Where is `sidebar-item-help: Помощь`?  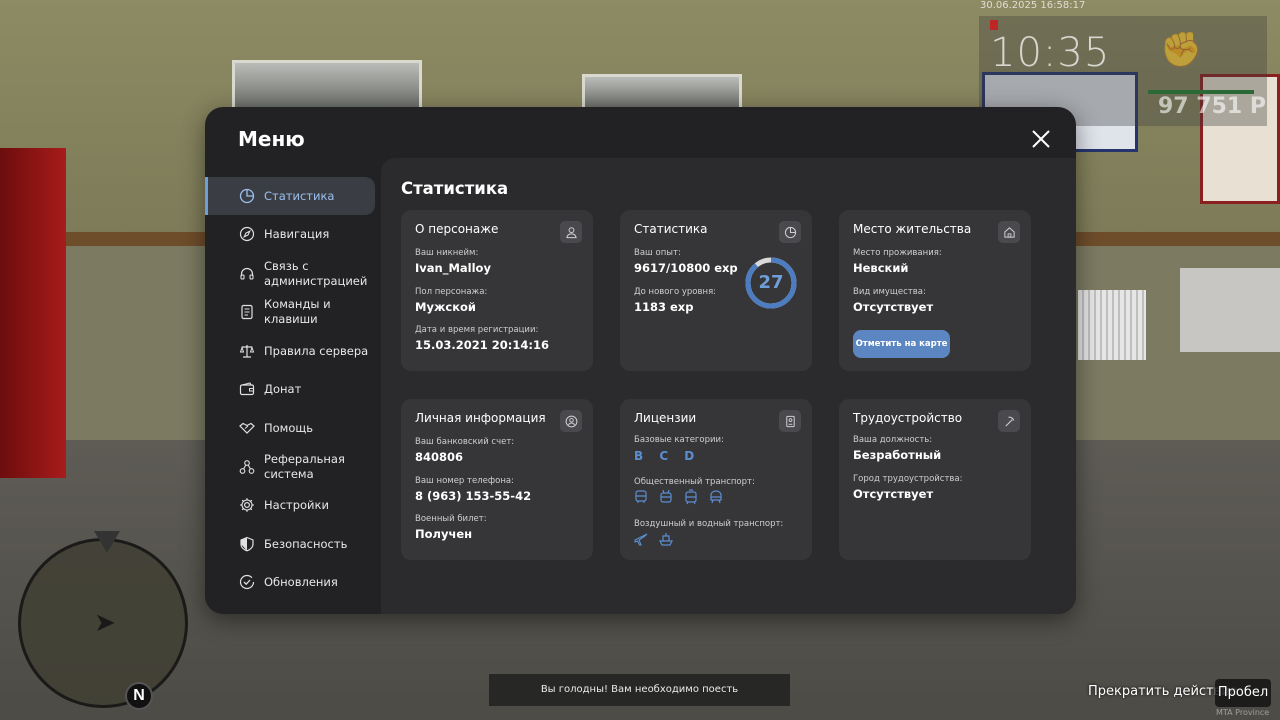 sidebar-item-help: Помощь is located at coordinates (290, 428).